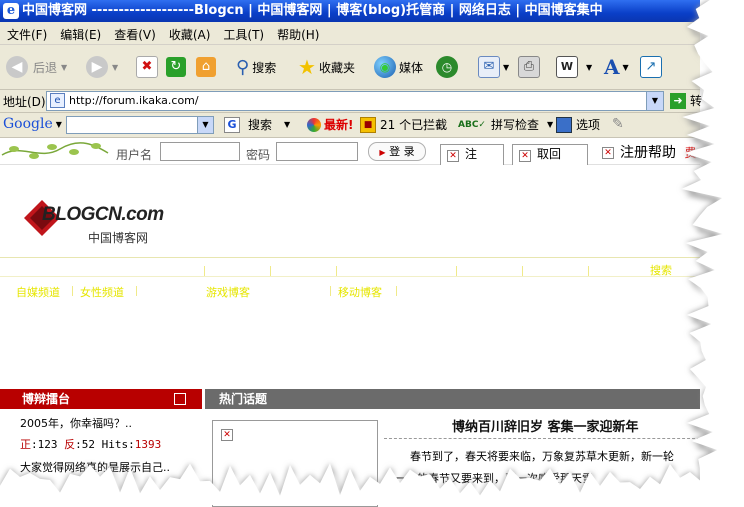 The width and height of the screenshot is (744, 507). I want to click on pro-label: 正, so click(25, 444).